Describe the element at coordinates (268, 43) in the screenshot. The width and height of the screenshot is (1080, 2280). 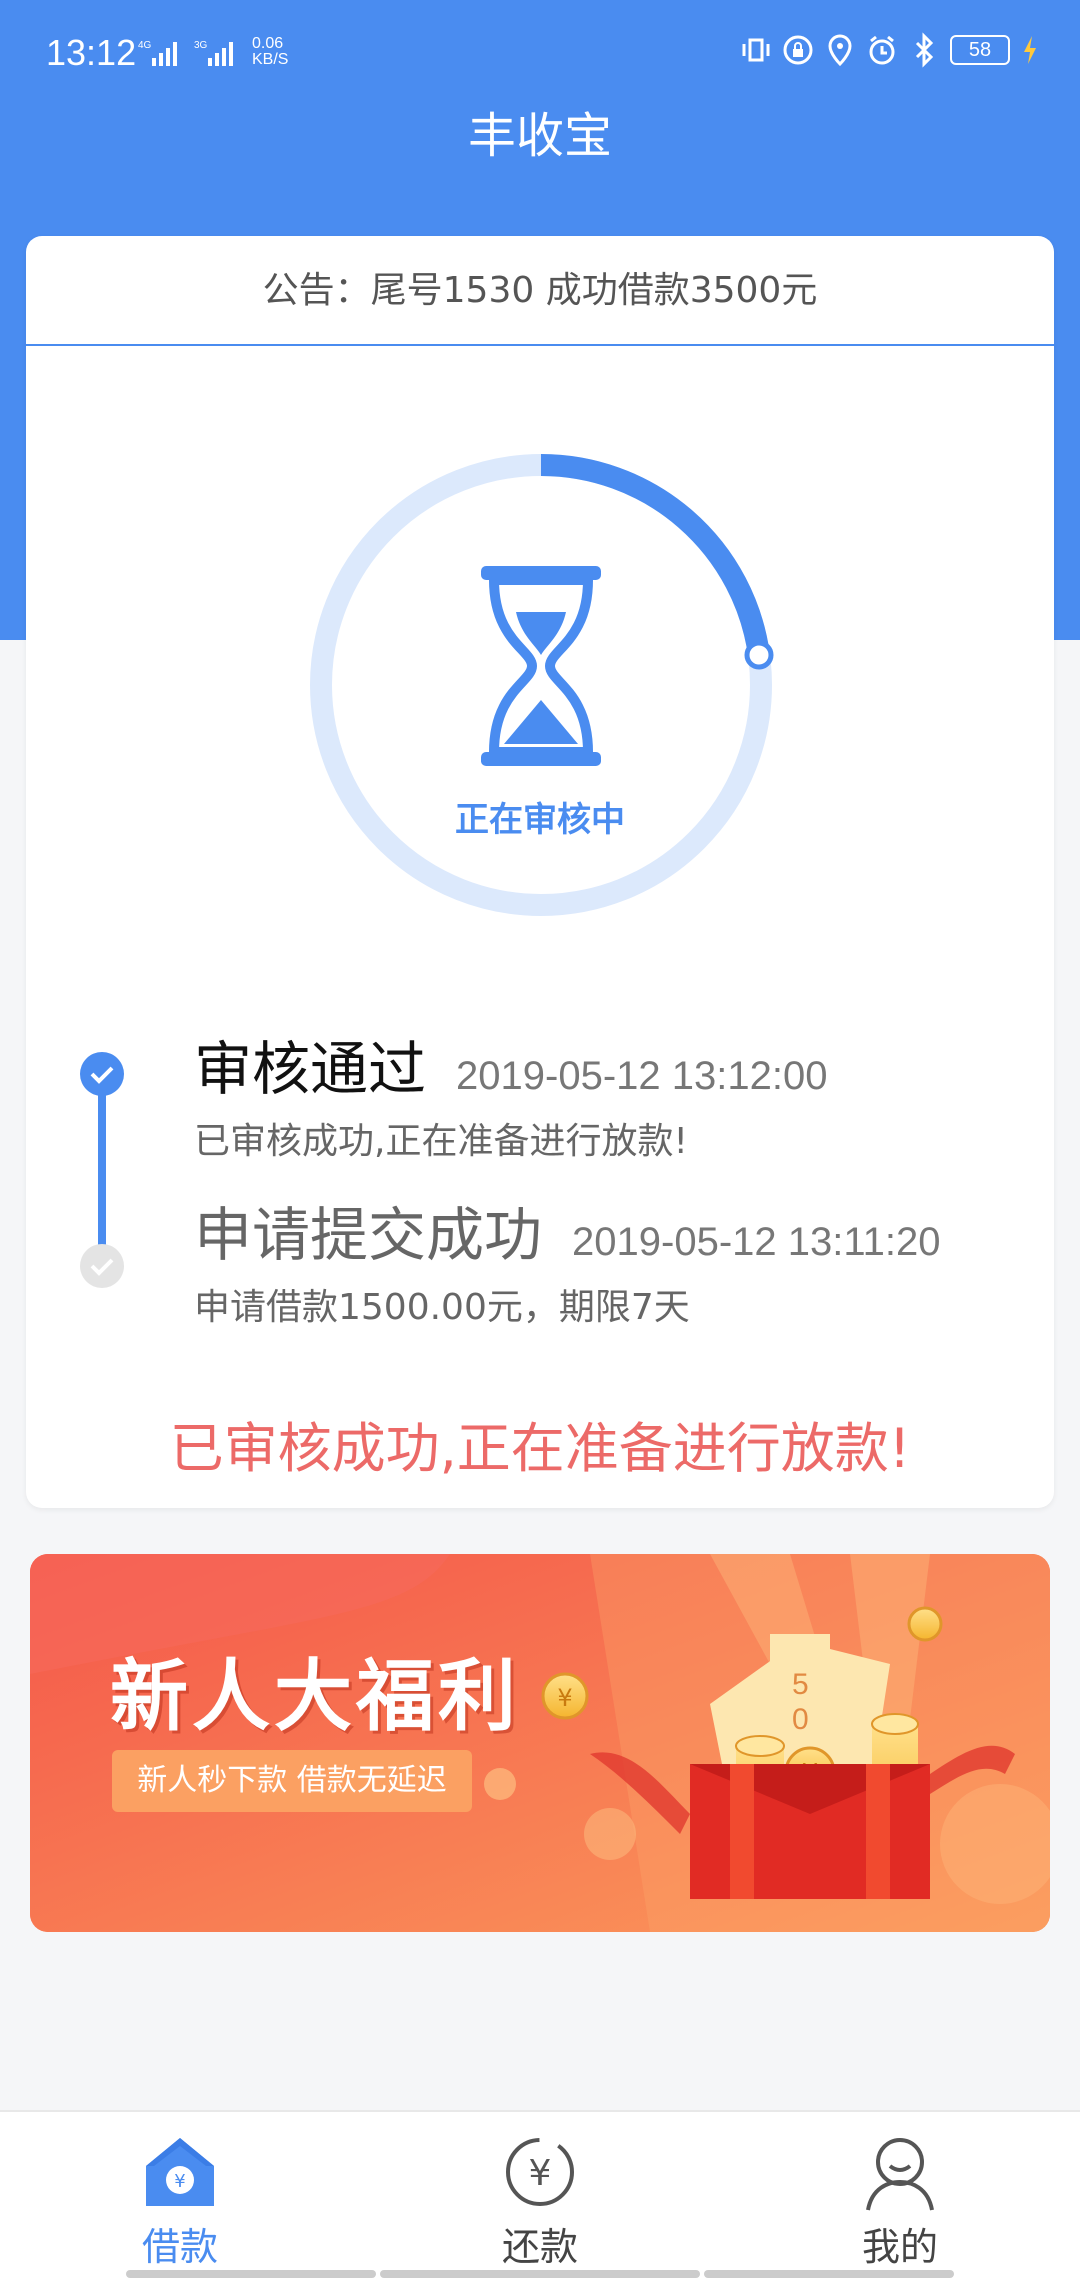
I see `speed-value: 0.06` at that location.